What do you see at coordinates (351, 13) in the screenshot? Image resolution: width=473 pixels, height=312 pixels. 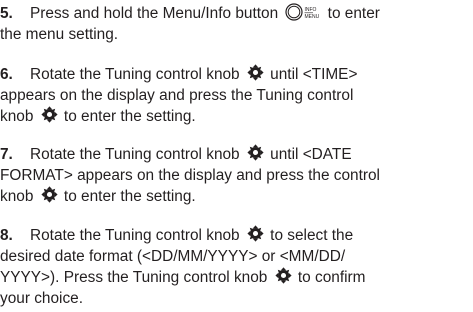 I see `step-text: to enter` at bounding box center [351, 13].